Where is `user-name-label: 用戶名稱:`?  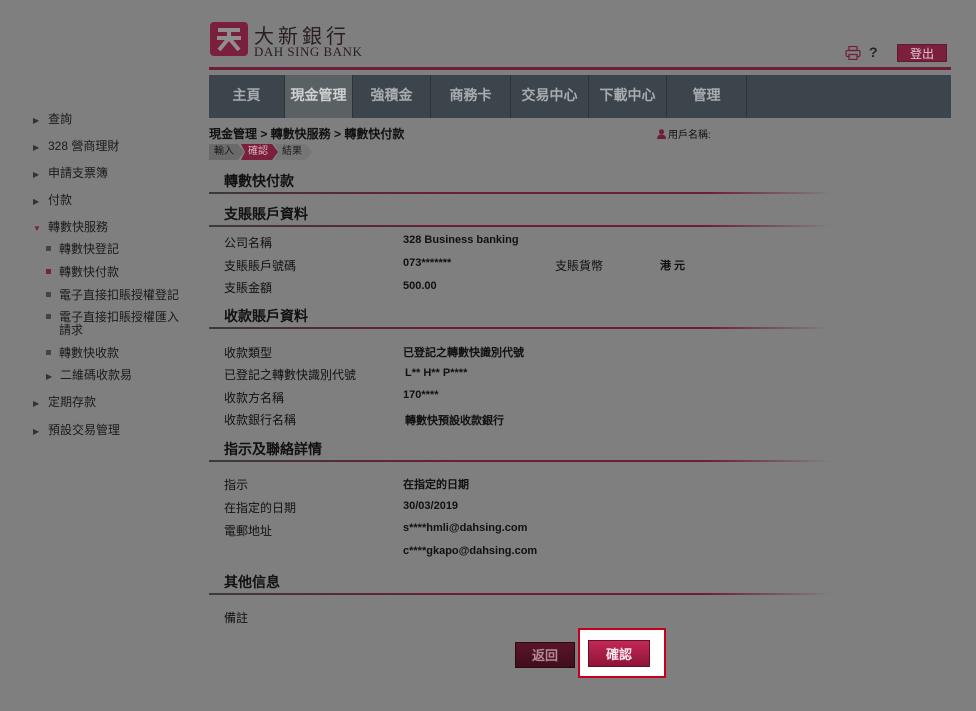 user-name-label: 用戶名稱: is located at coordinates (684, 133).